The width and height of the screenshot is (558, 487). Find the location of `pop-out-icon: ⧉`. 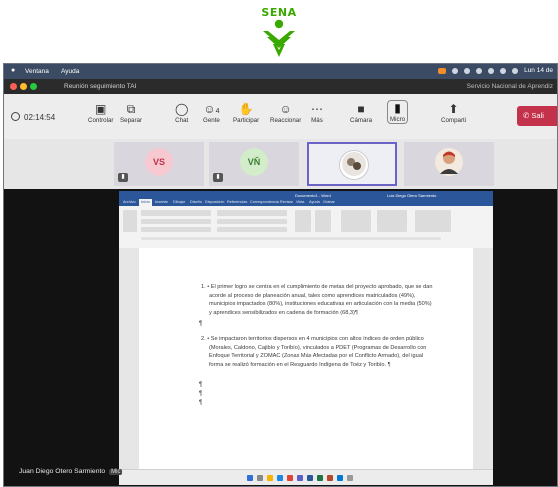

pop-out-icon: ⧉ is located at coordinates (131, 109).